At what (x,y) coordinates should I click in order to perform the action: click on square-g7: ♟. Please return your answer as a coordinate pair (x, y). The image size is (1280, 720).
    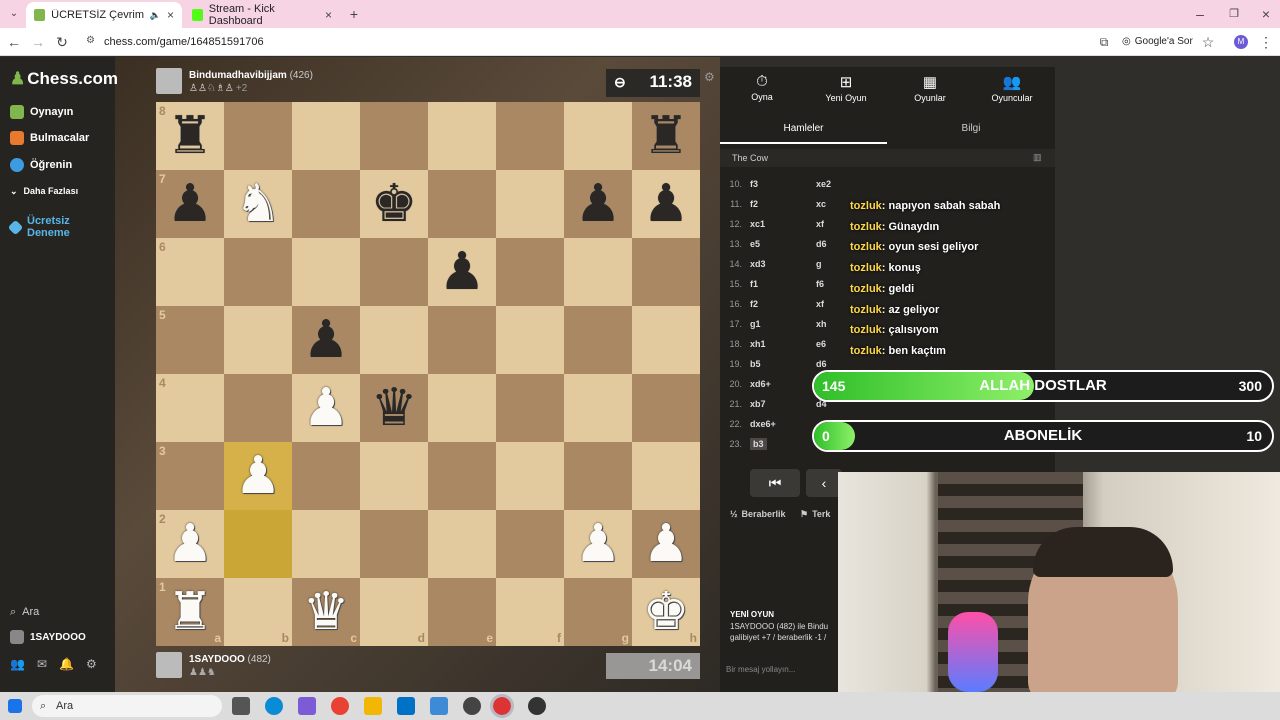
    Looking at the image, I should click on (598, 204).